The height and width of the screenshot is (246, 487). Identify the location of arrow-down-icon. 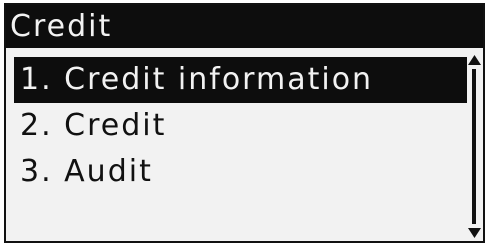
(474, 232).